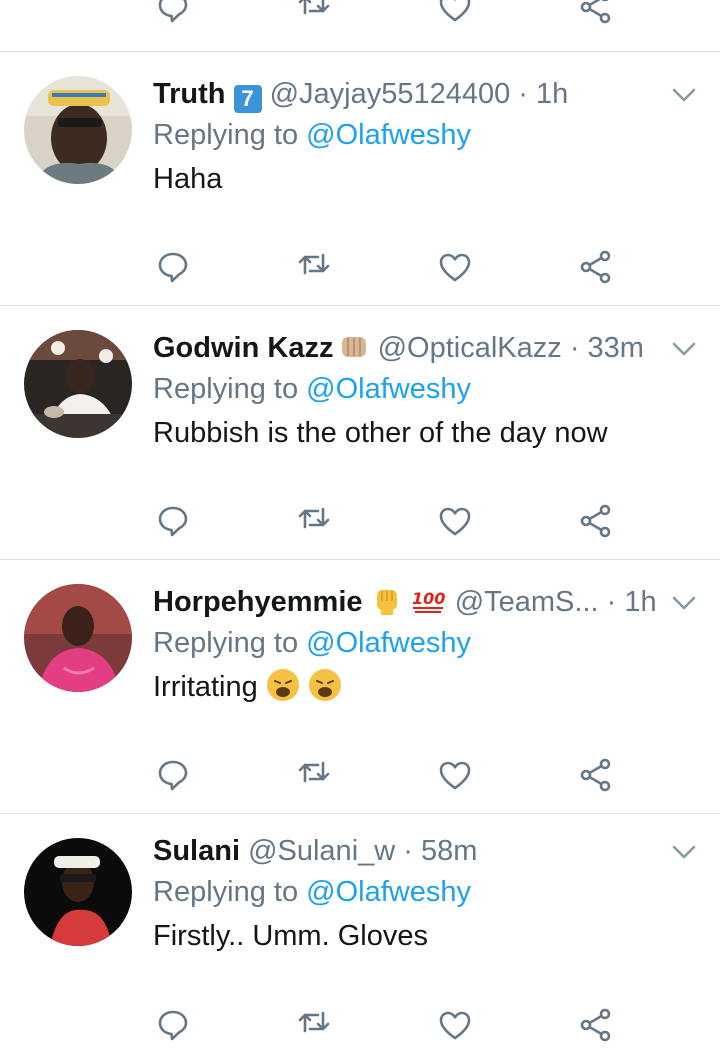  I want to click on display-name: Truth, so click(189, 94).